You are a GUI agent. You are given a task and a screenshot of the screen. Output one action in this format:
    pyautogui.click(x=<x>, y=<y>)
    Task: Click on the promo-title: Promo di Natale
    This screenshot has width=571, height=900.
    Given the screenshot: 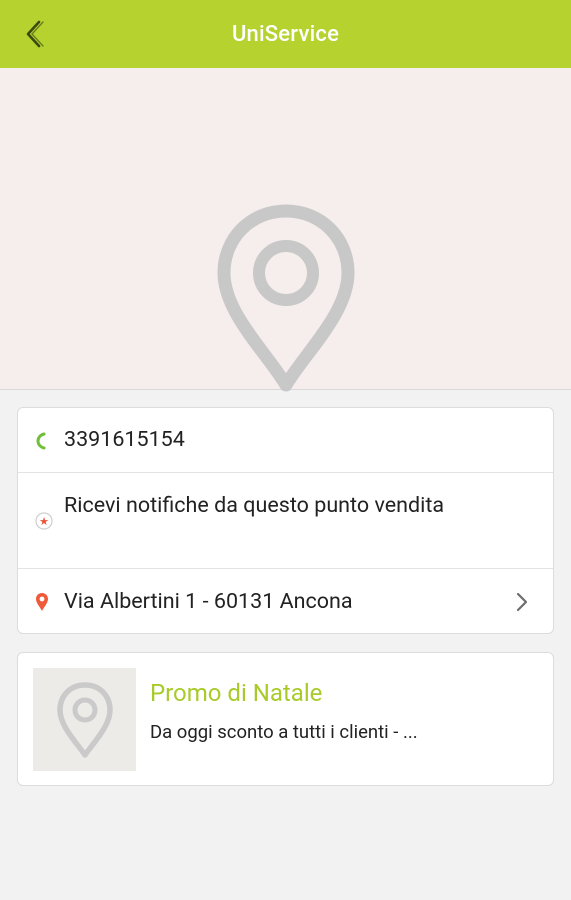 What is the action you would take?
    pyautogui.click(x=236, y=693)
    